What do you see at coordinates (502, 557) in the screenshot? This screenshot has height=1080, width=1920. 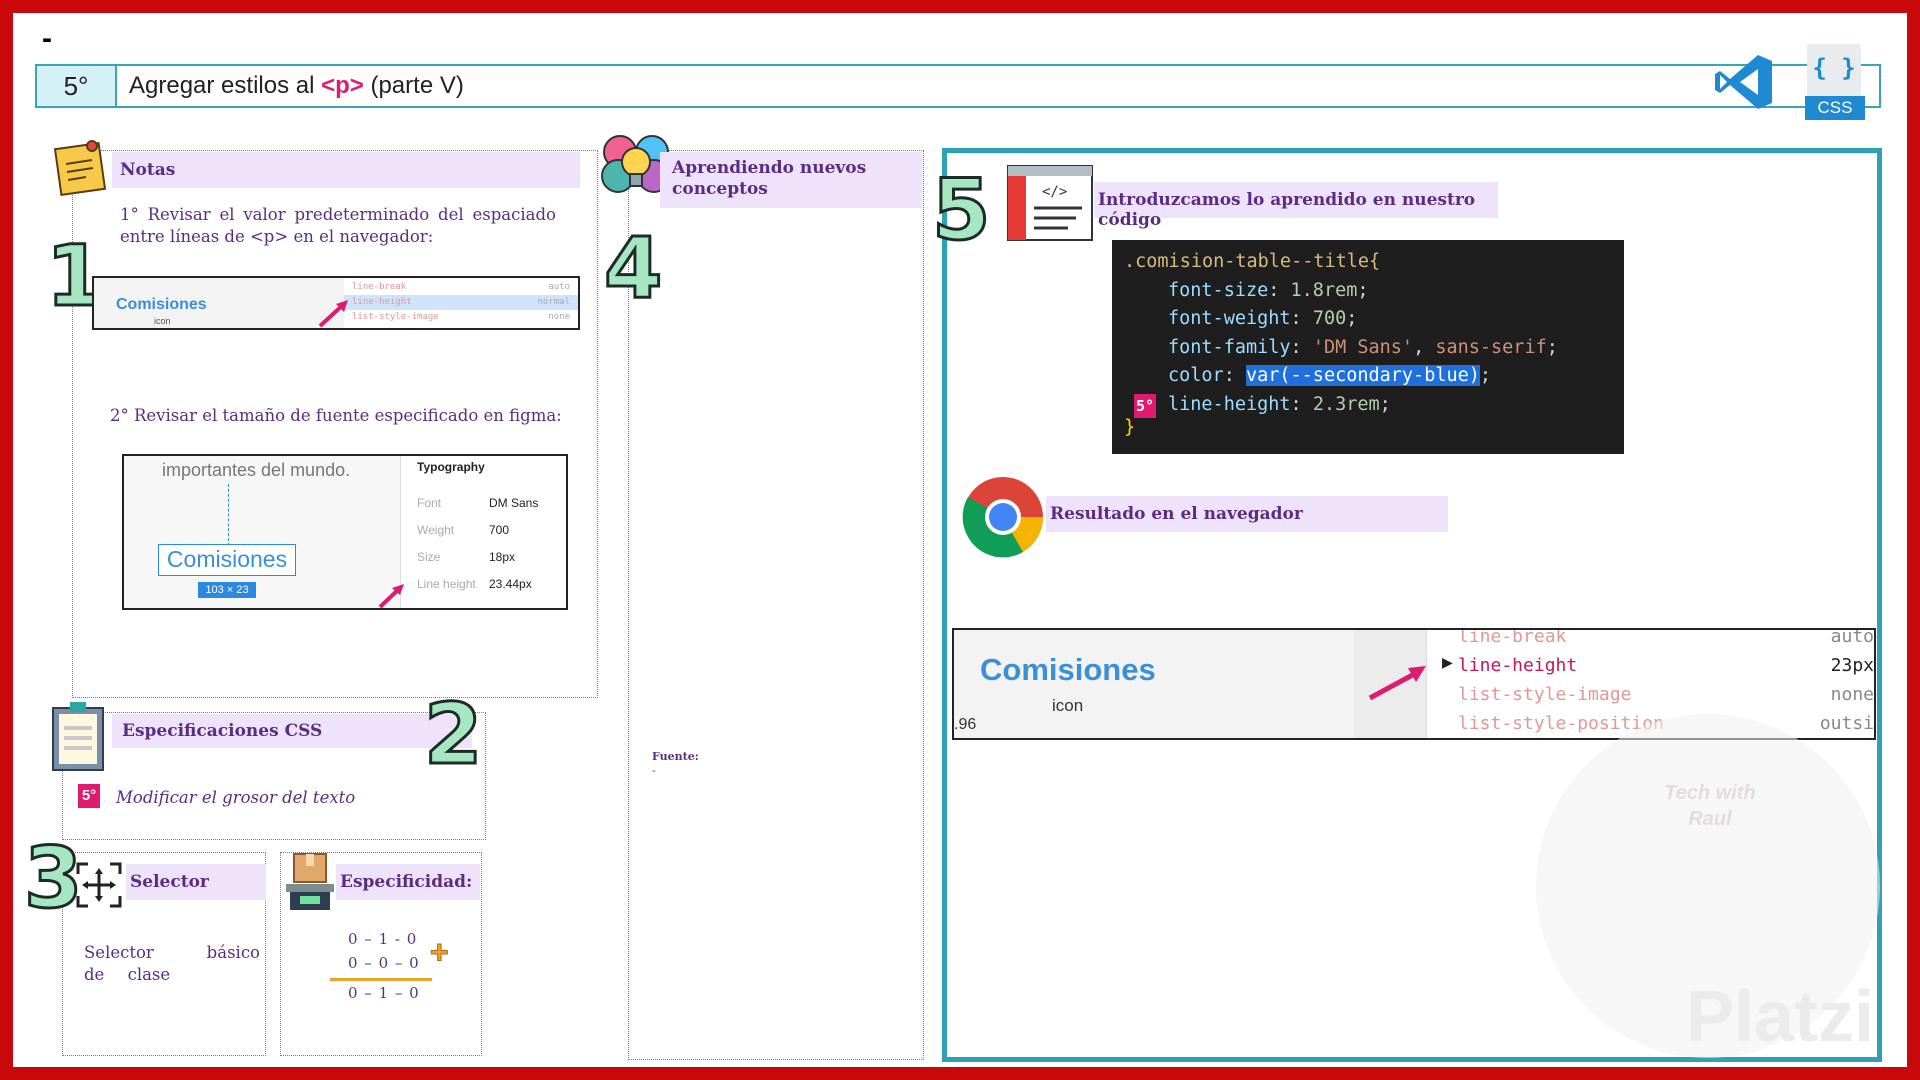 I see `figma-value: 18px` at bounding box center [502, 557].